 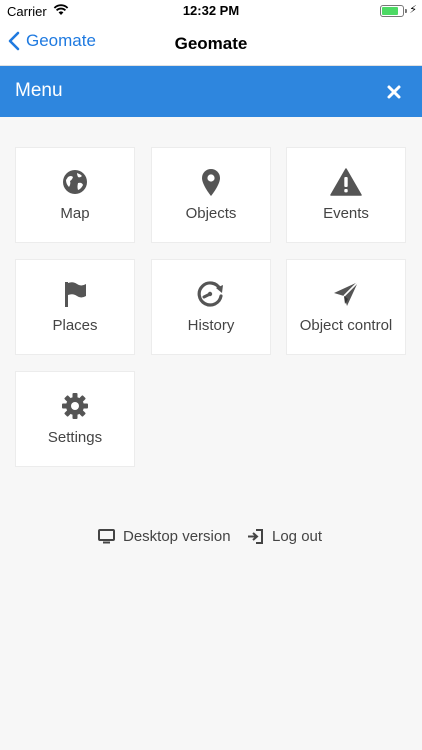 I want to click on gear-icon, so click(x=75, y=407).